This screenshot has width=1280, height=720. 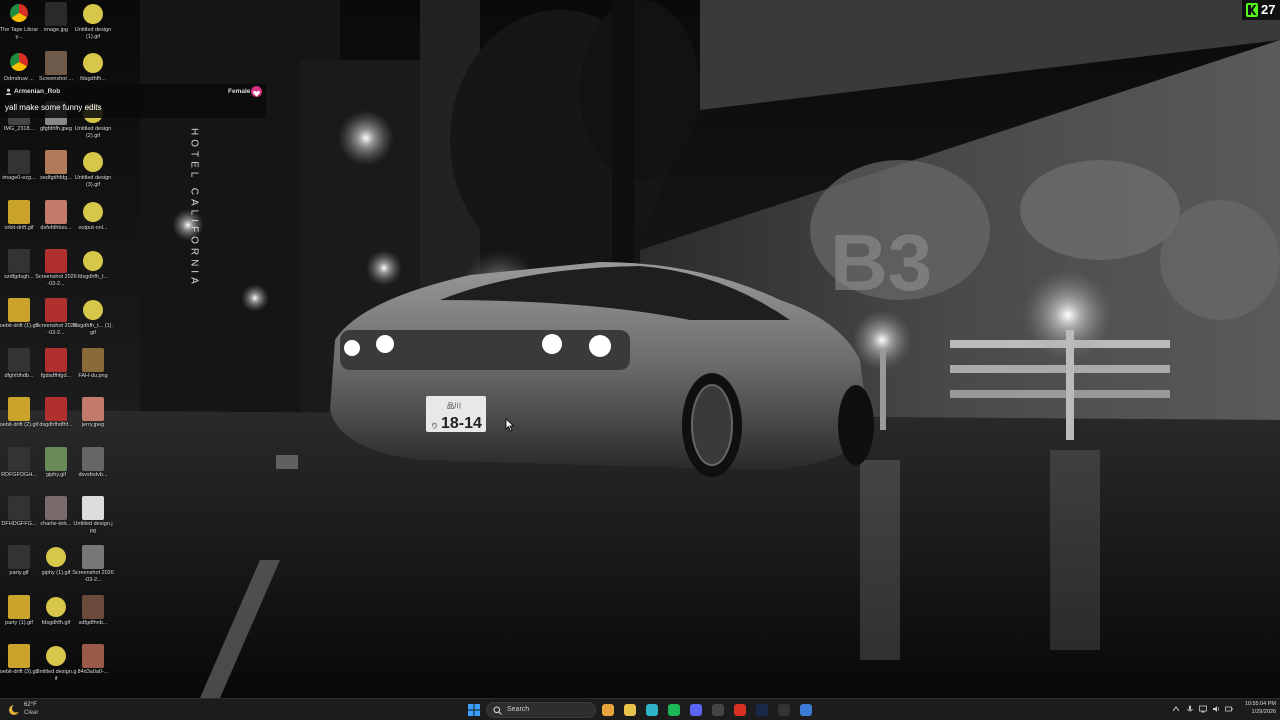 What do you see at coordinates (630, 710) in the screenshot?
I see `file-explorer-app` at bounding box center [630, 710].